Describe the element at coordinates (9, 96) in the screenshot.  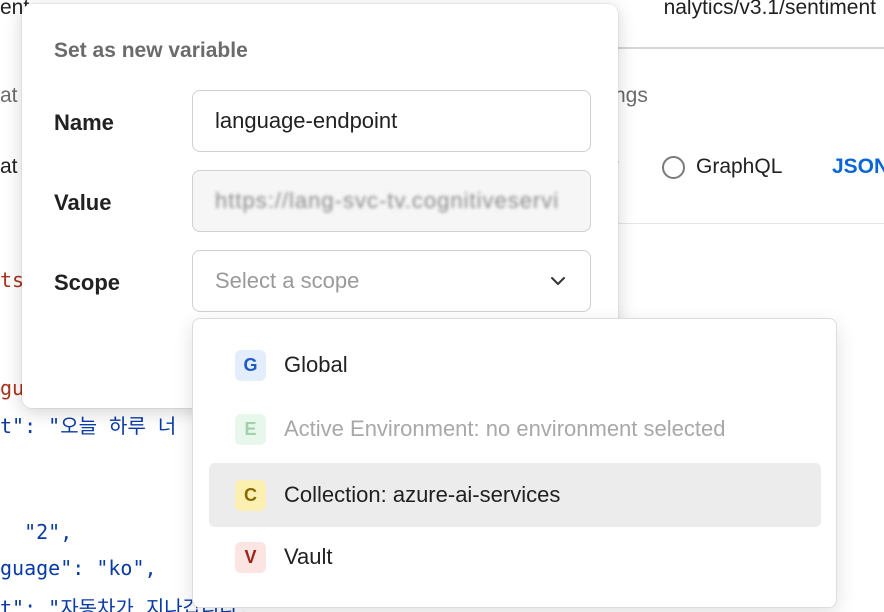
I see `request-tab-fragment: at` at that location.